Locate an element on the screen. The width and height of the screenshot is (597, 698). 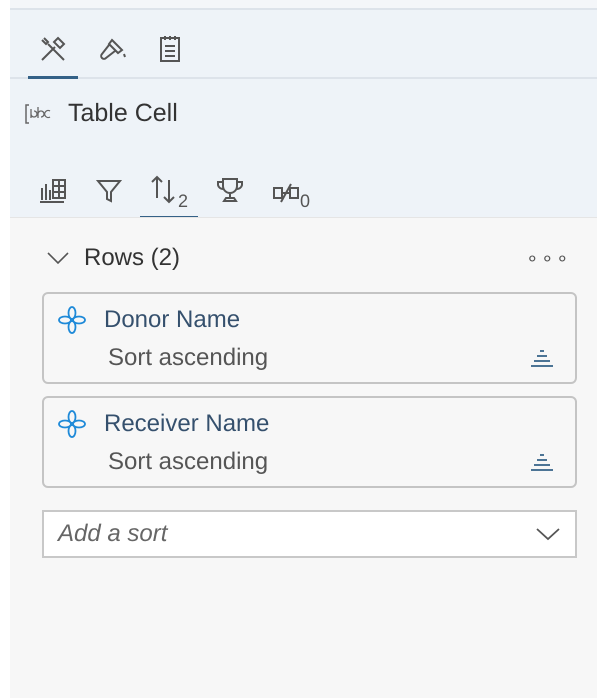
chevron-icon is located at coordinates (58, 258).